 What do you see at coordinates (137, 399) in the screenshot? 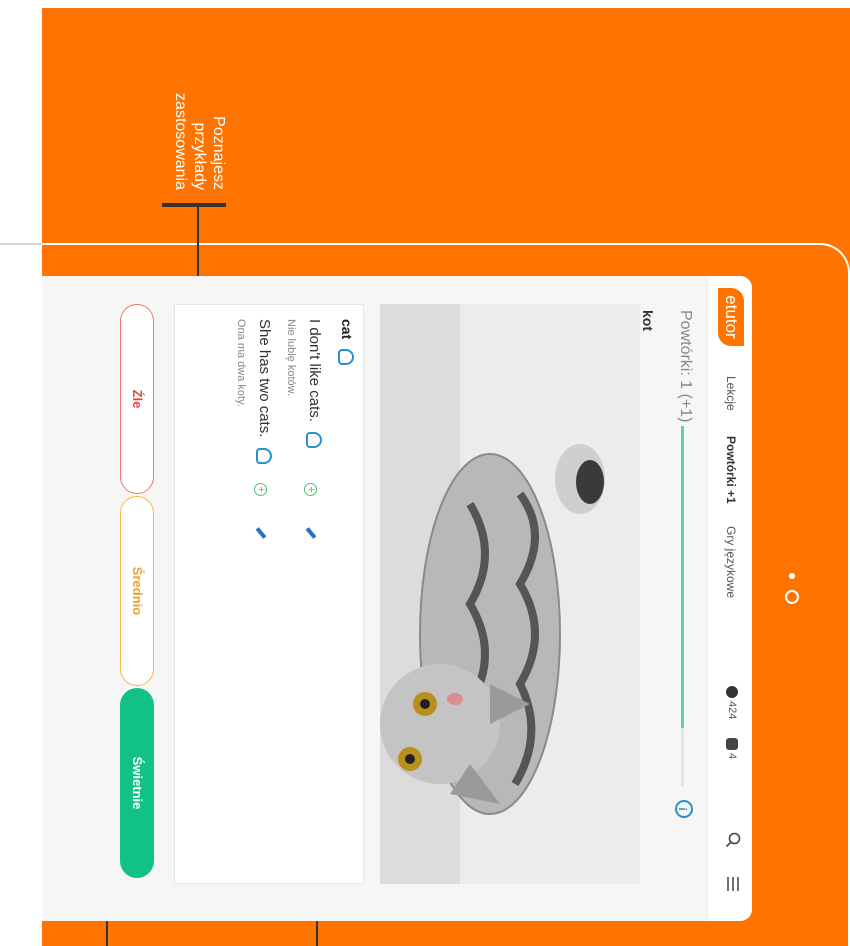
I see `bad-button: Źle` at bounding box center [137, 399].